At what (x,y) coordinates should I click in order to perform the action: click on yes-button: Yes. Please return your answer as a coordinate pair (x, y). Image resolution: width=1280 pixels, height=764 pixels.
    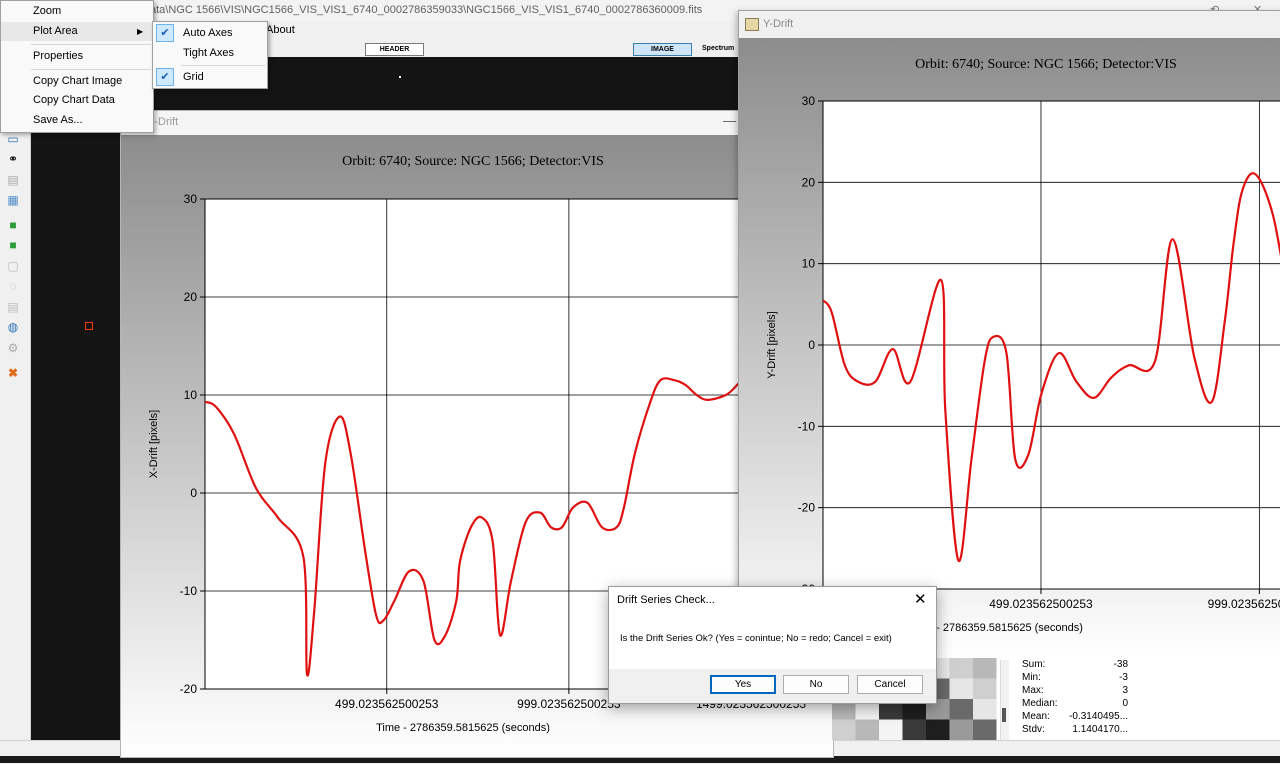
    Looking at the image, I should click on (743, 684).